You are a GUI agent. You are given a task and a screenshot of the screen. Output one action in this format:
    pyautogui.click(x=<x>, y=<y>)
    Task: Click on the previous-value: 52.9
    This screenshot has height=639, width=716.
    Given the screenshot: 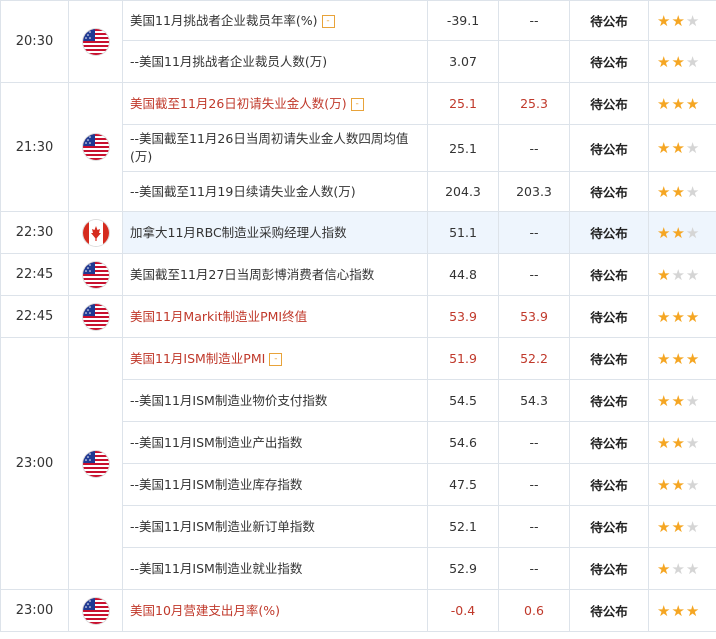 What is the action you would take?
    pyautogui.click(x=463, y=568)
    